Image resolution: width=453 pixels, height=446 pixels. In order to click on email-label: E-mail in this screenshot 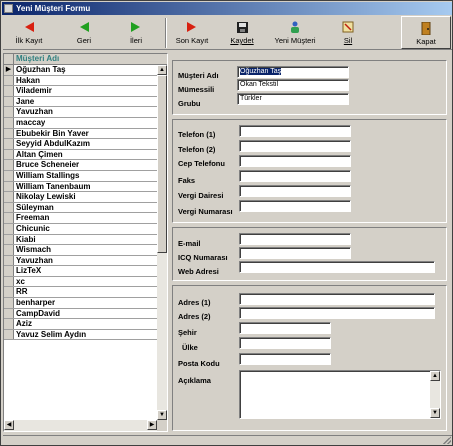, I will do `click(189, 243)`.